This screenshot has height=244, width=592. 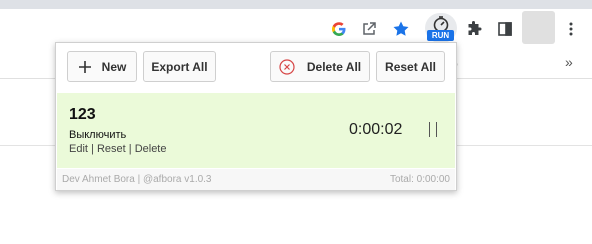 I want to click on pause-icon, so click(x=433, y=129).